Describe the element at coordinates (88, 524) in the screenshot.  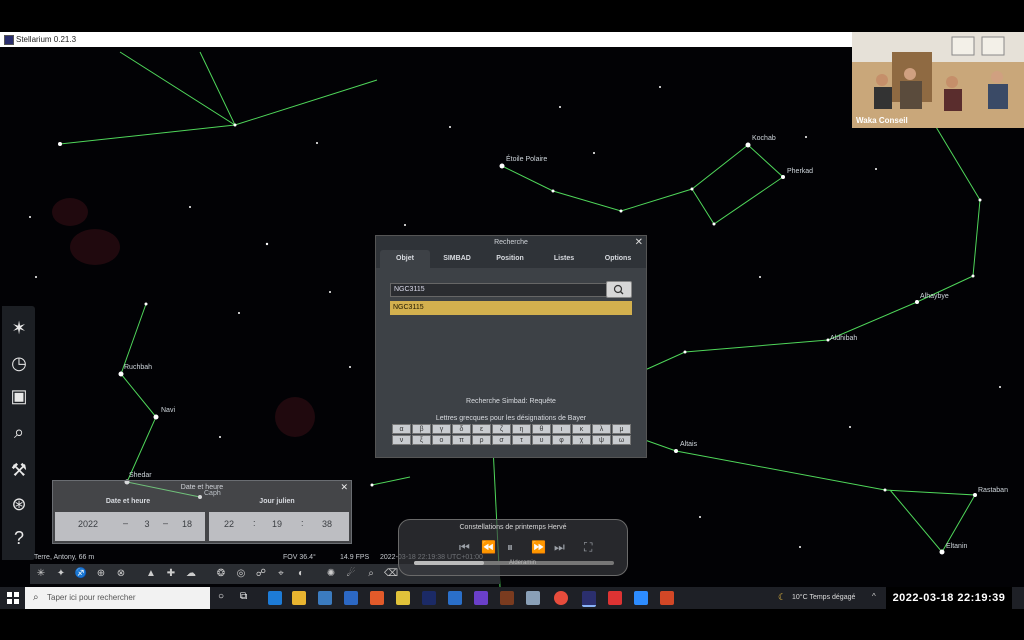
I see `year-field: 2022` at that location.